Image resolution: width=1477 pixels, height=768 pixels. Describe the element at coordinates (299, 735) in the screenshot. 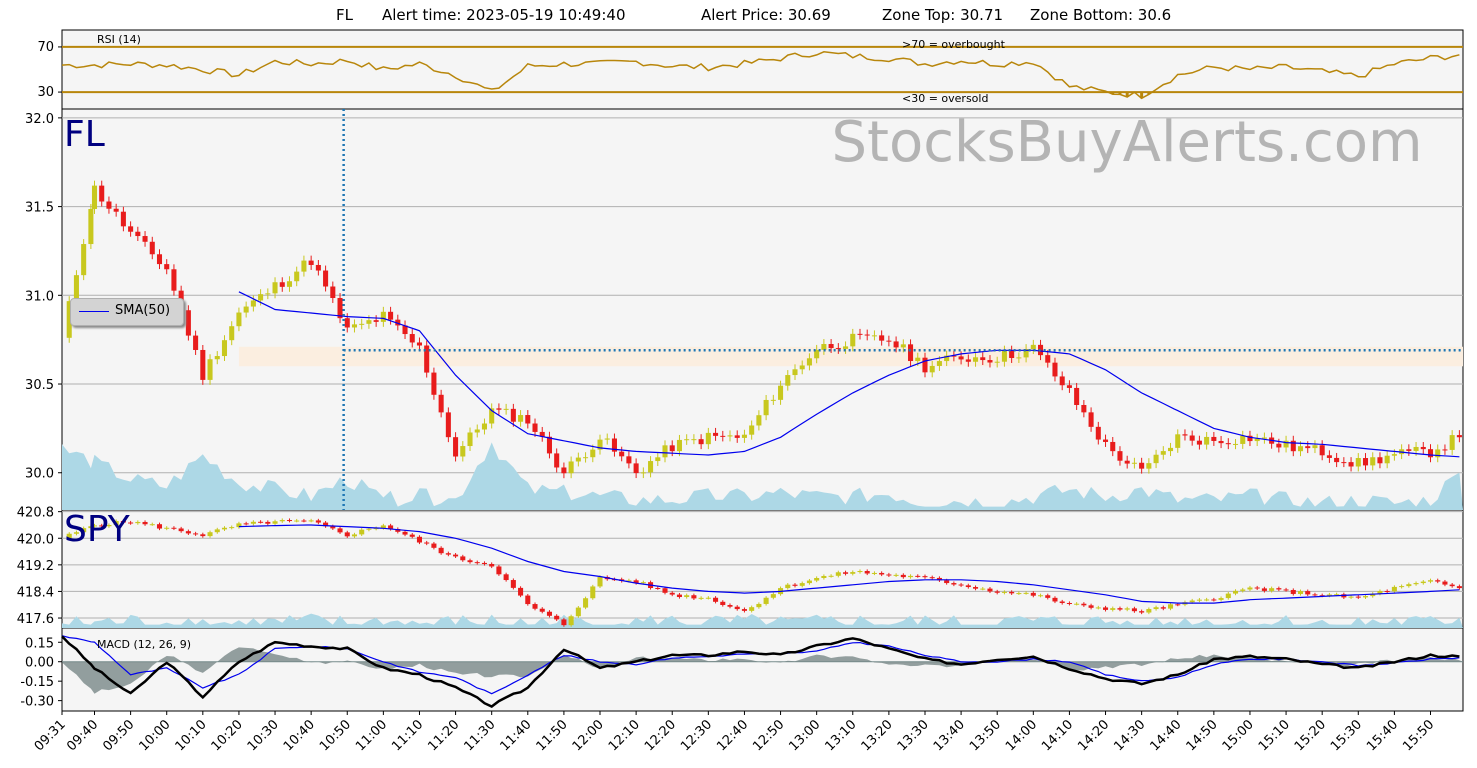

I see `x-tick-label: 10:40` at that location.